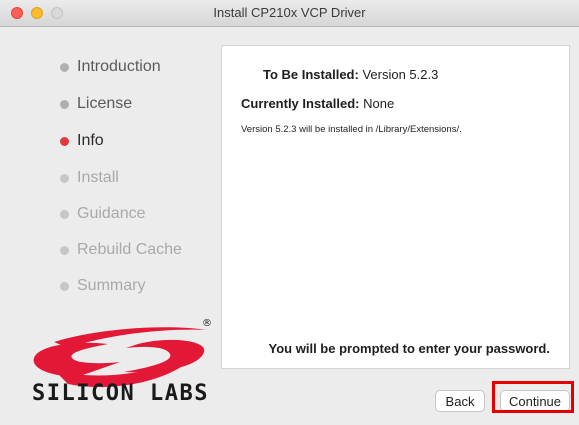 This screenshot has height=425, width=579. Describe the element at coordinates (460, 401) in the screenshot. I see `back-button: Back` at that location.